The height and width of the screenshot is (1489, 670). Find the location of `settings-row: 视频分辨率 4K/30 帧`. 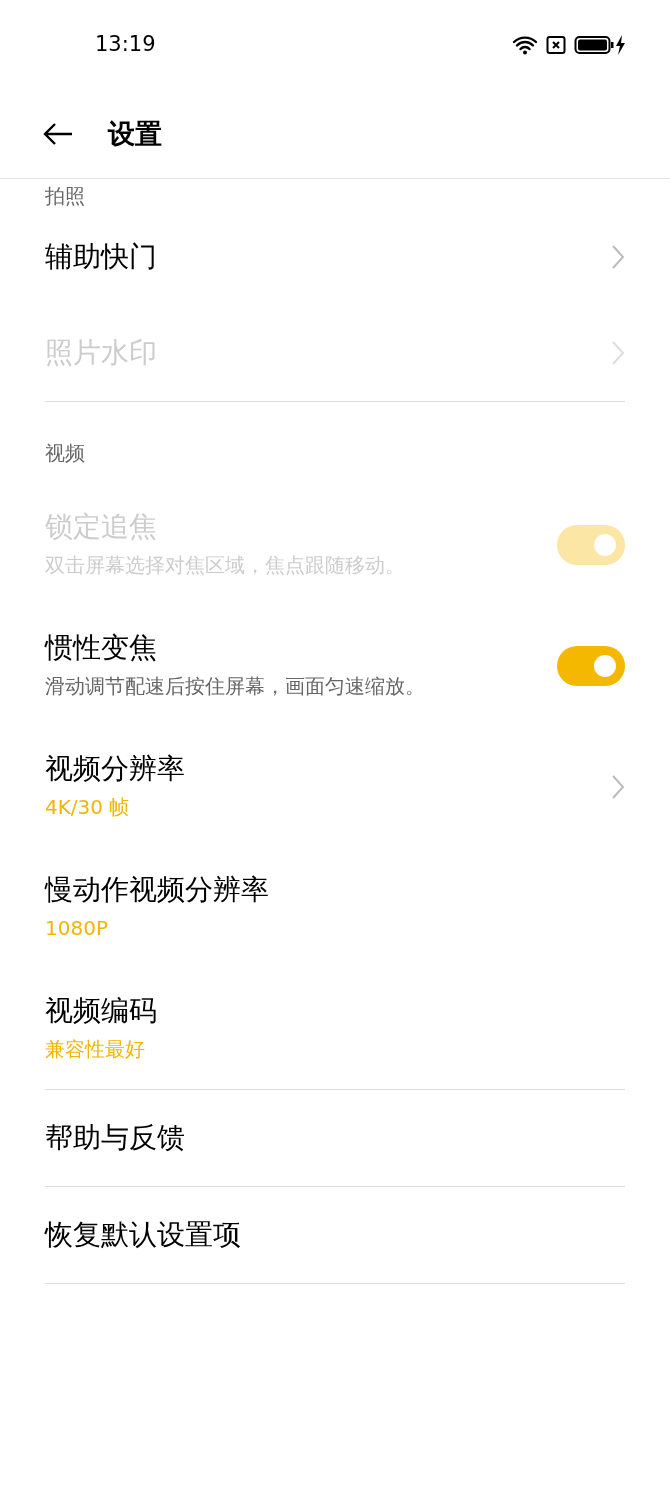

settings-row: 视频分辨率 4K/30 帧 is located at coordinates (335, 786).